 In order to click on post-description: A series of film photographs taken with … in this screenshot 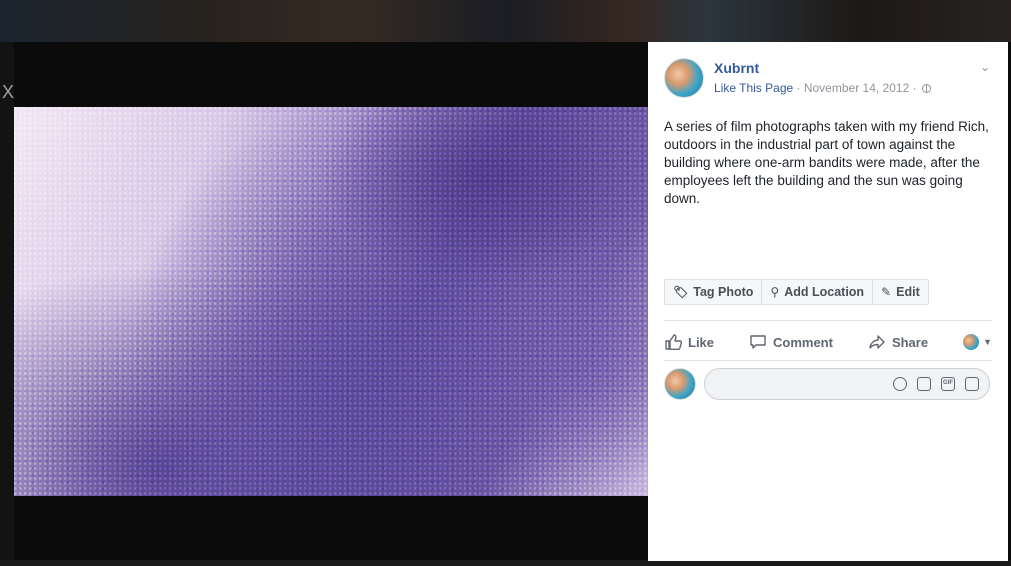, I will do `click(826, 162)`.